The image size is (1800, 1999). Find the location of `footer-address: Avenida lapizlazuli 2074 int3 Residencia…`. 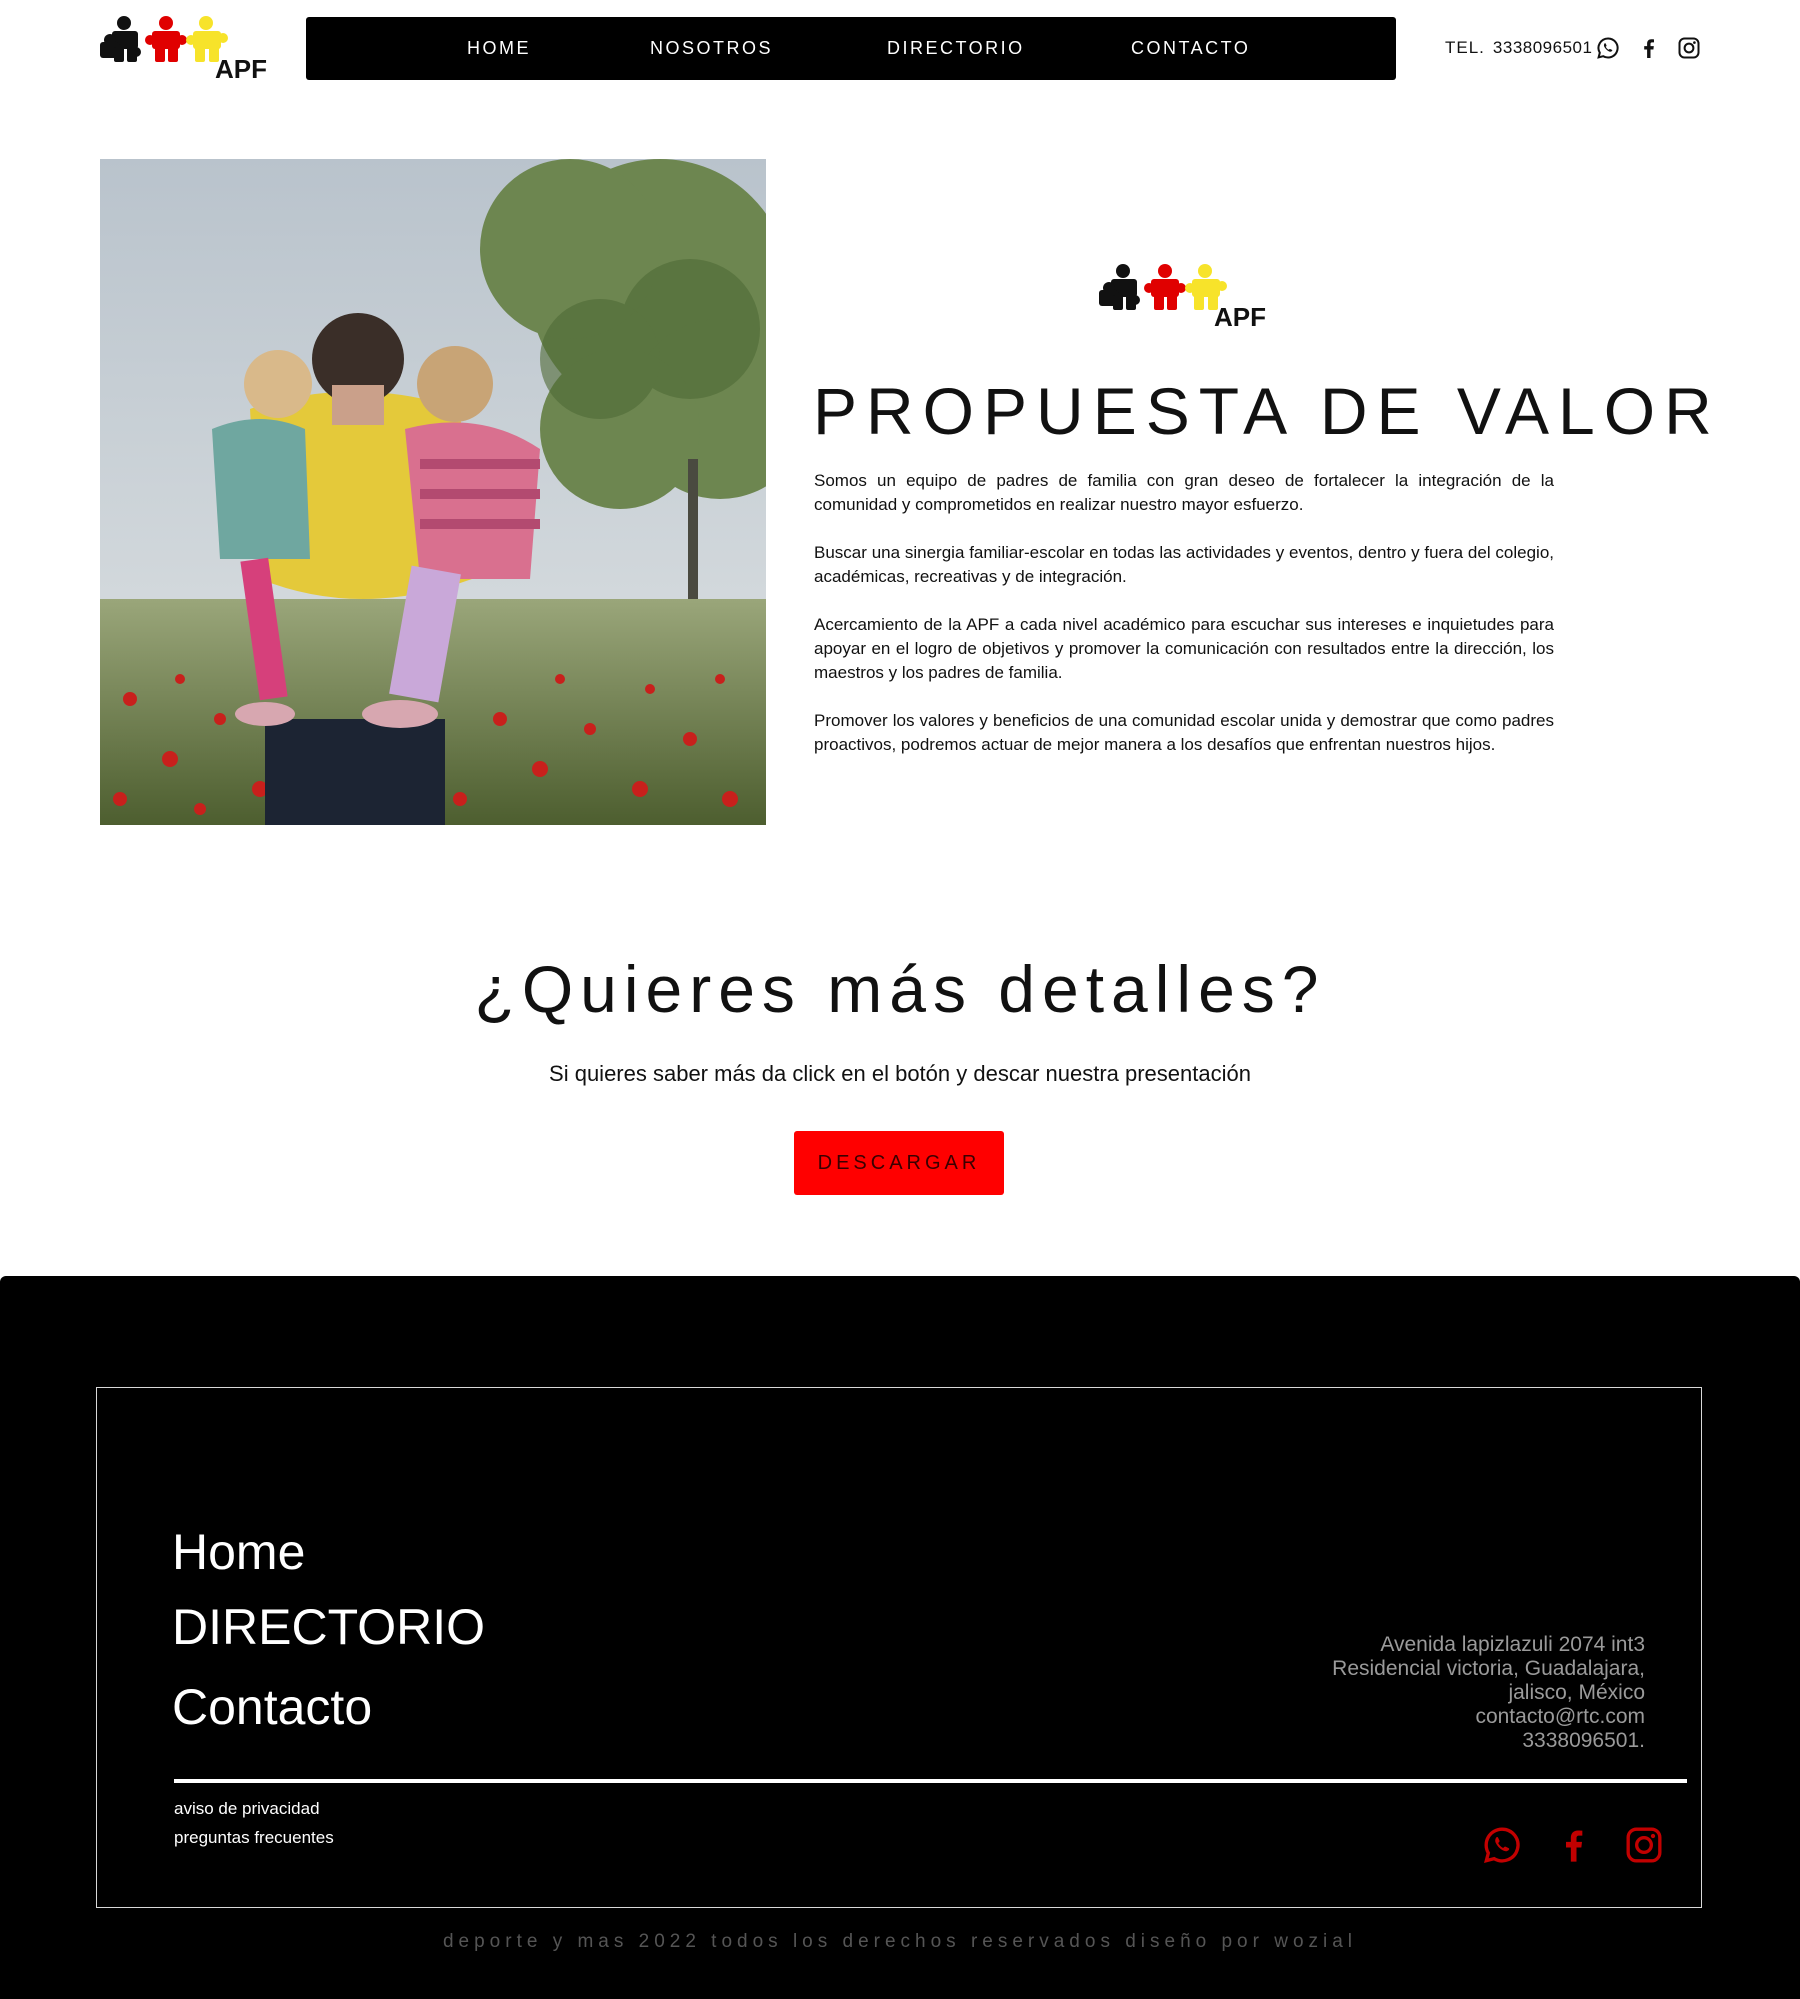

footer-address: Avenida lapizlazuli 2074 int3 Residencia… is located at coordinates (1455, 1693).